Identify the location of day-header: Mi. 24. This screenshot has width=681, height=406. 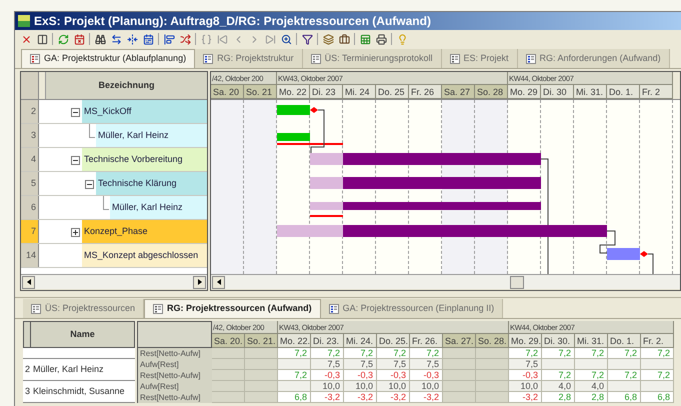
(359, 92).